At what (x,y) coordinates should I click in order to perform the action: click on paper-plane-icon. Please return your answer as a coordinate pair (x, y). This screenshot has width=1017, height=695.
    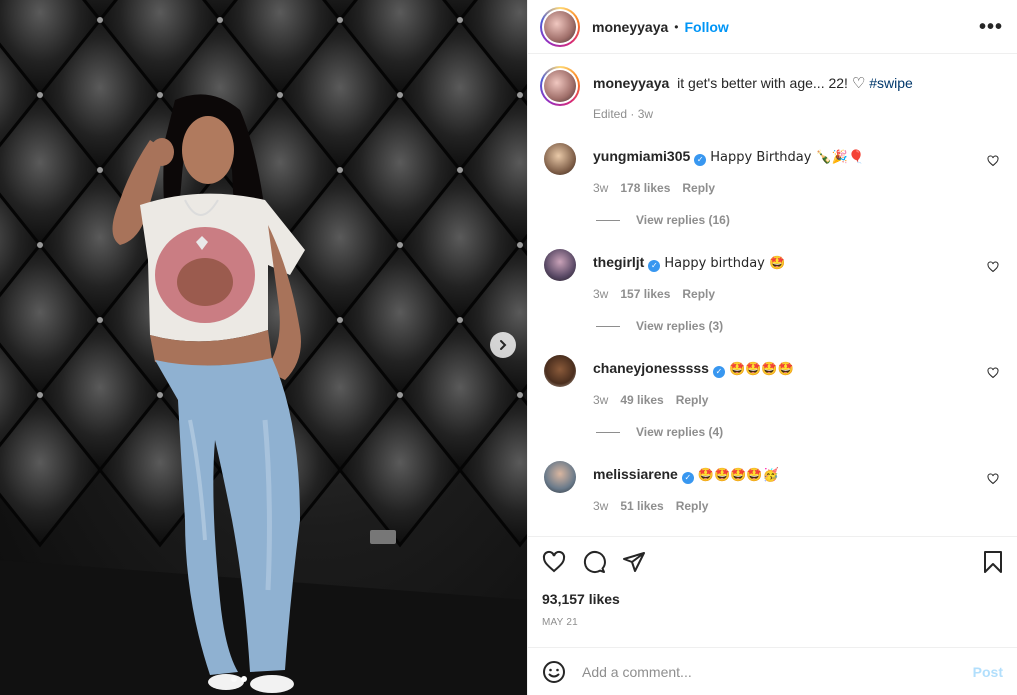
    Looking at the image, I should click on (634, 562).